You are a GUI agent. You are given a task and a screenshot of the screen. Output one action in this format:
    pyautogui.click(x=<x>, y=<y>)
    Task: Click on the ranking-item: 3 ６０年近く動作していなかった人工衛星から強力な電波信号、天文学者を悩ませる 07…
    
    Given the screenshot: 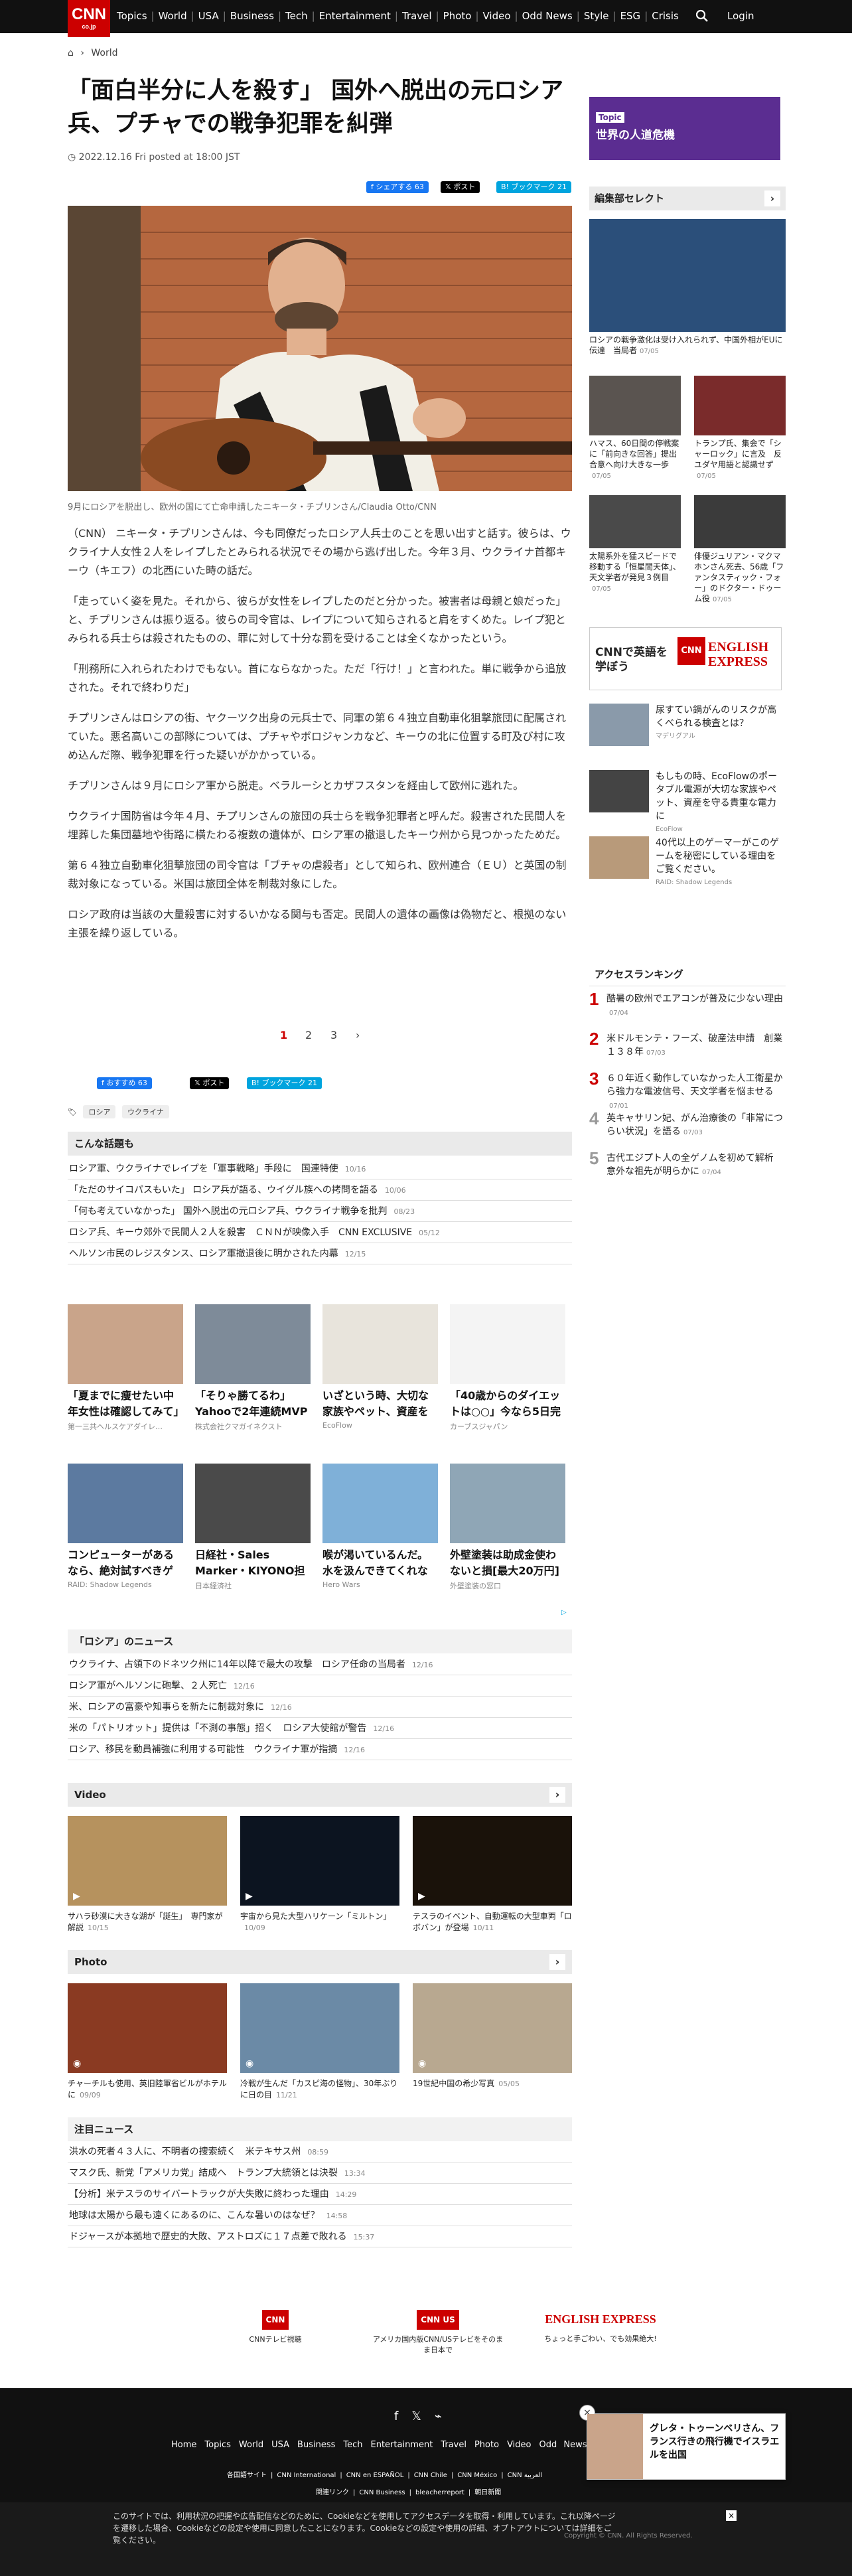 What is the action you would take?
    pyautogui.click(x=687, y=1090)
    